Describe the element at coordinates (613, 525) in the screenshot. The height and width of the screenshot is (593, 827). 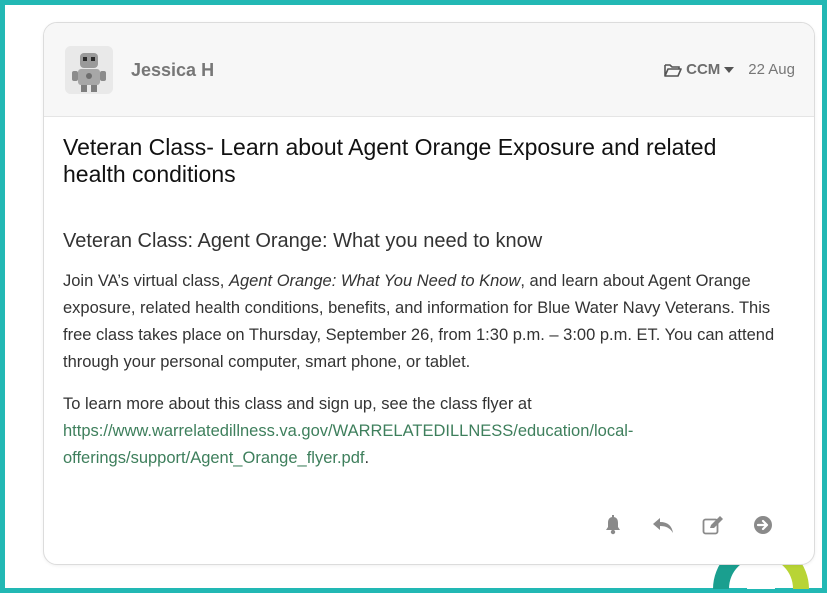
I see `bell-icon` at that location.